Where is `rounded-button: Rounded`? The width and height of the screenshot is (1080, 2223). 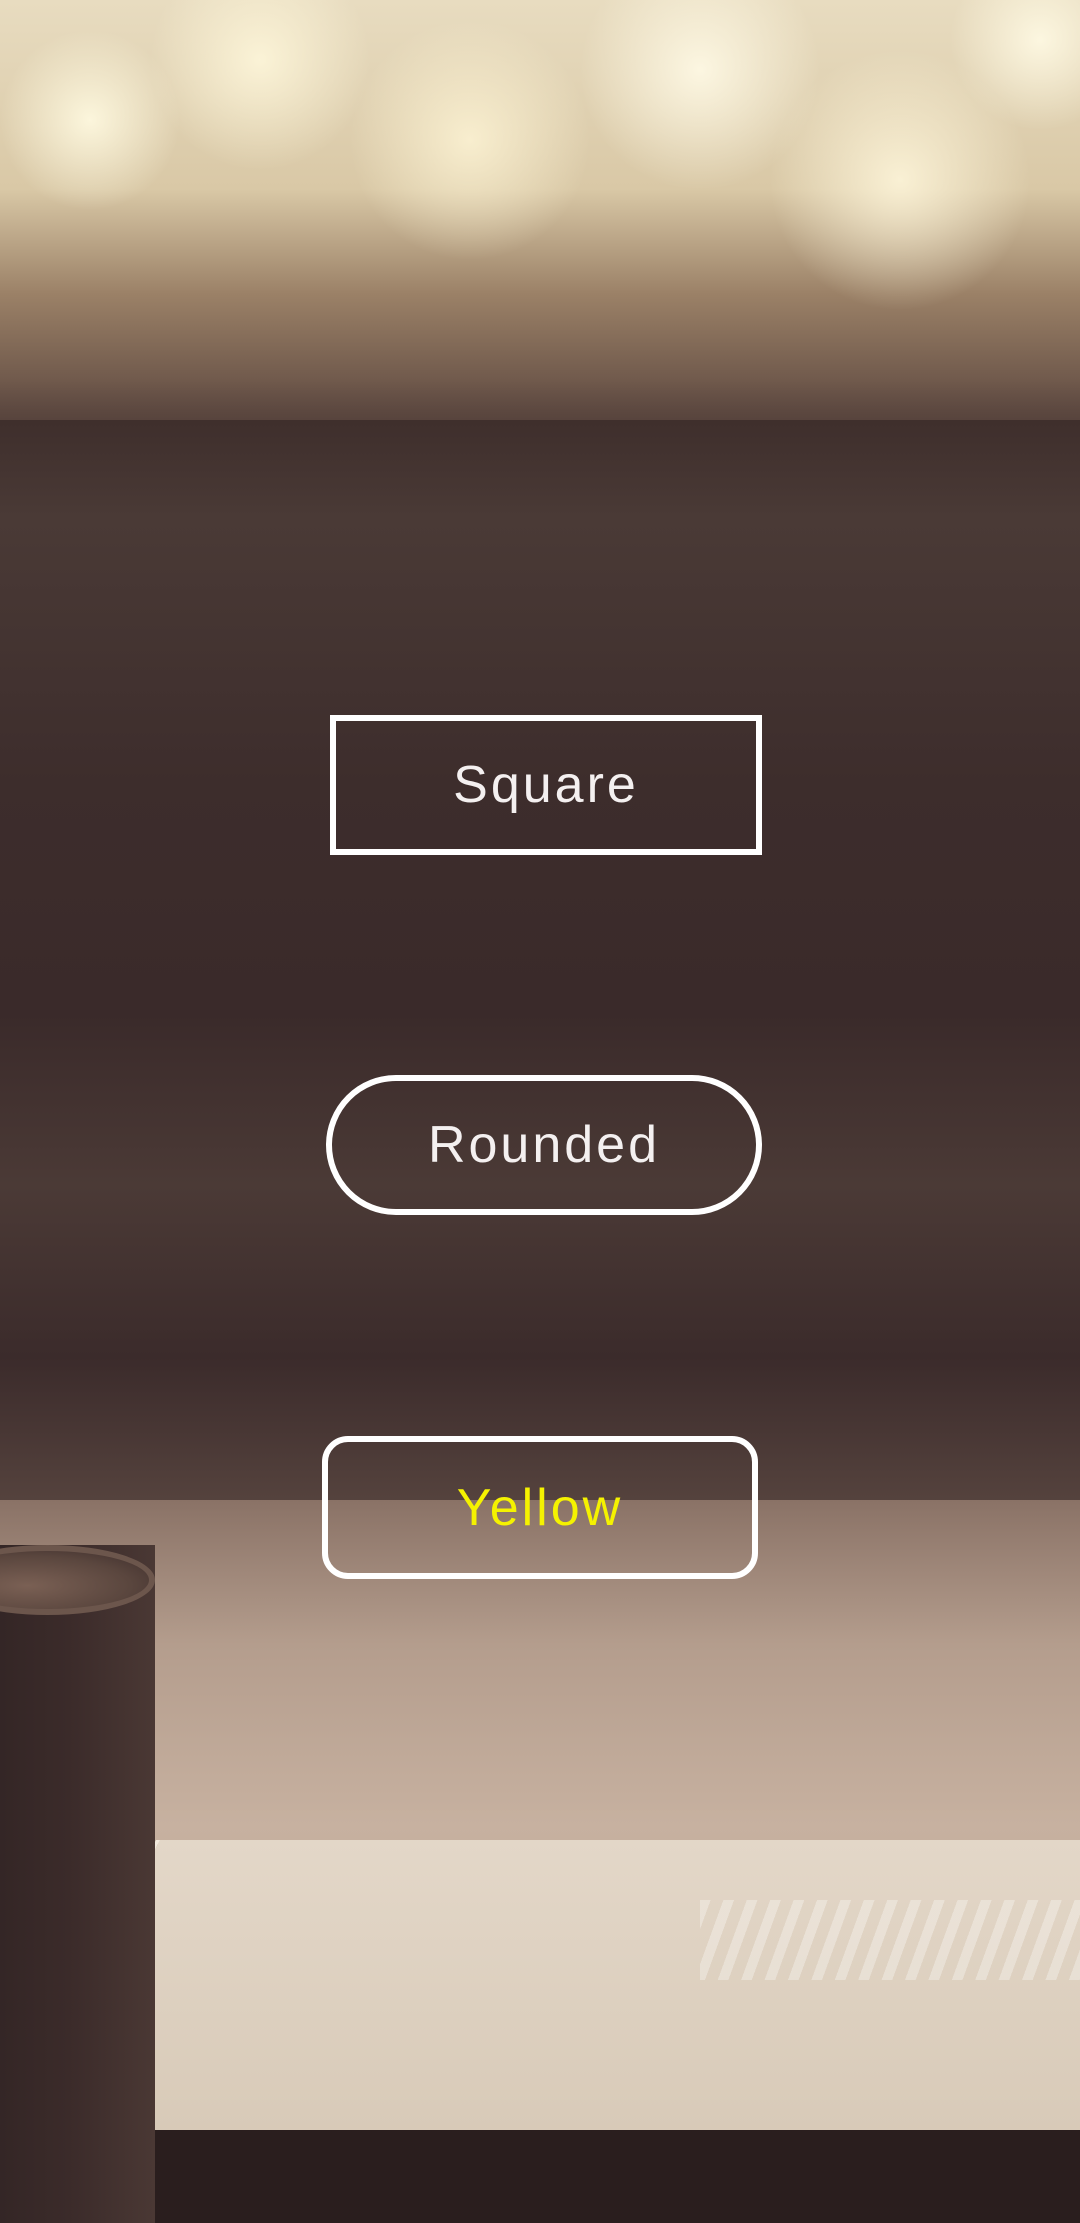 rounded-button: Rounded is located at coordinates (544, 1145).